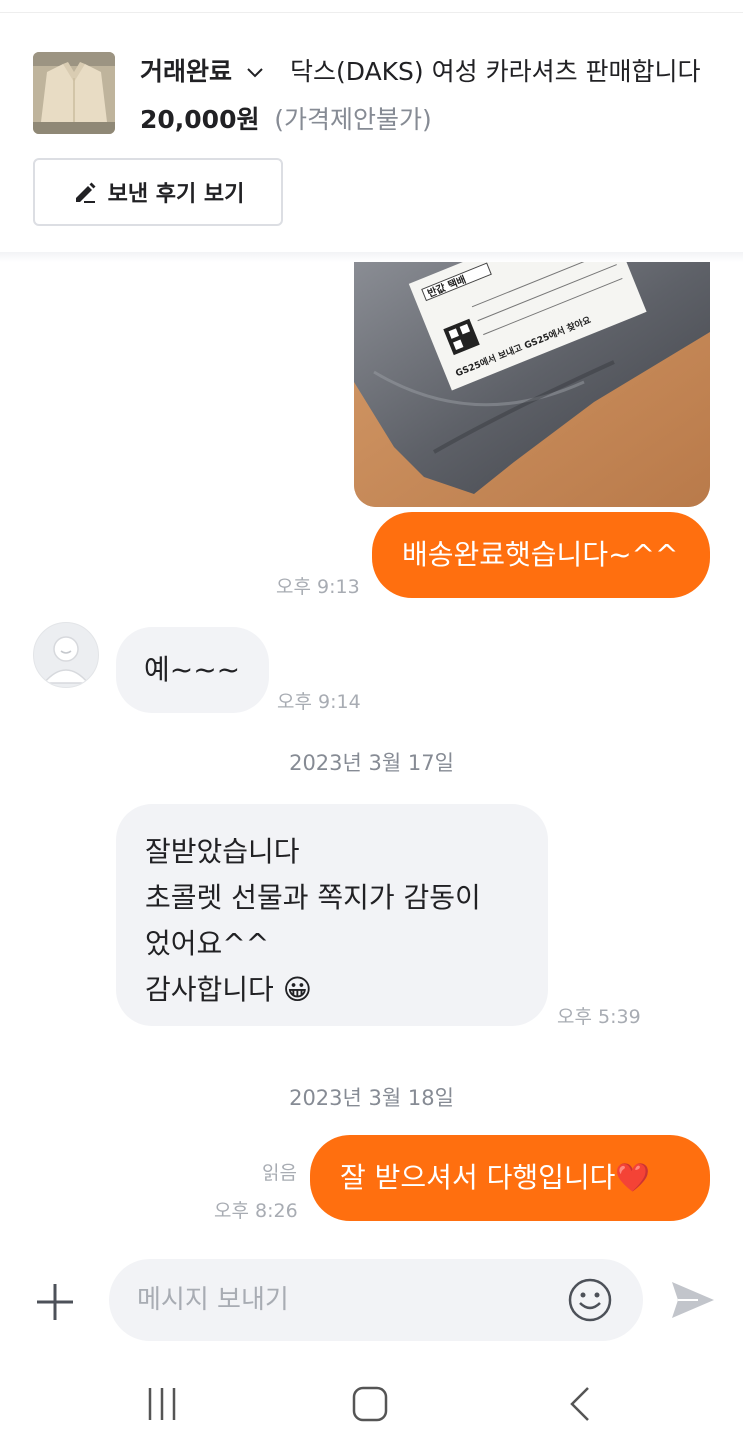 This screenshot has width=743, height=1452. I want to click on other-message-bubble: 잘받았습니다 초콜렛 선물과 쪽지가 감동이 었어요^^ 감사합니다 😀, so click(332, 915).